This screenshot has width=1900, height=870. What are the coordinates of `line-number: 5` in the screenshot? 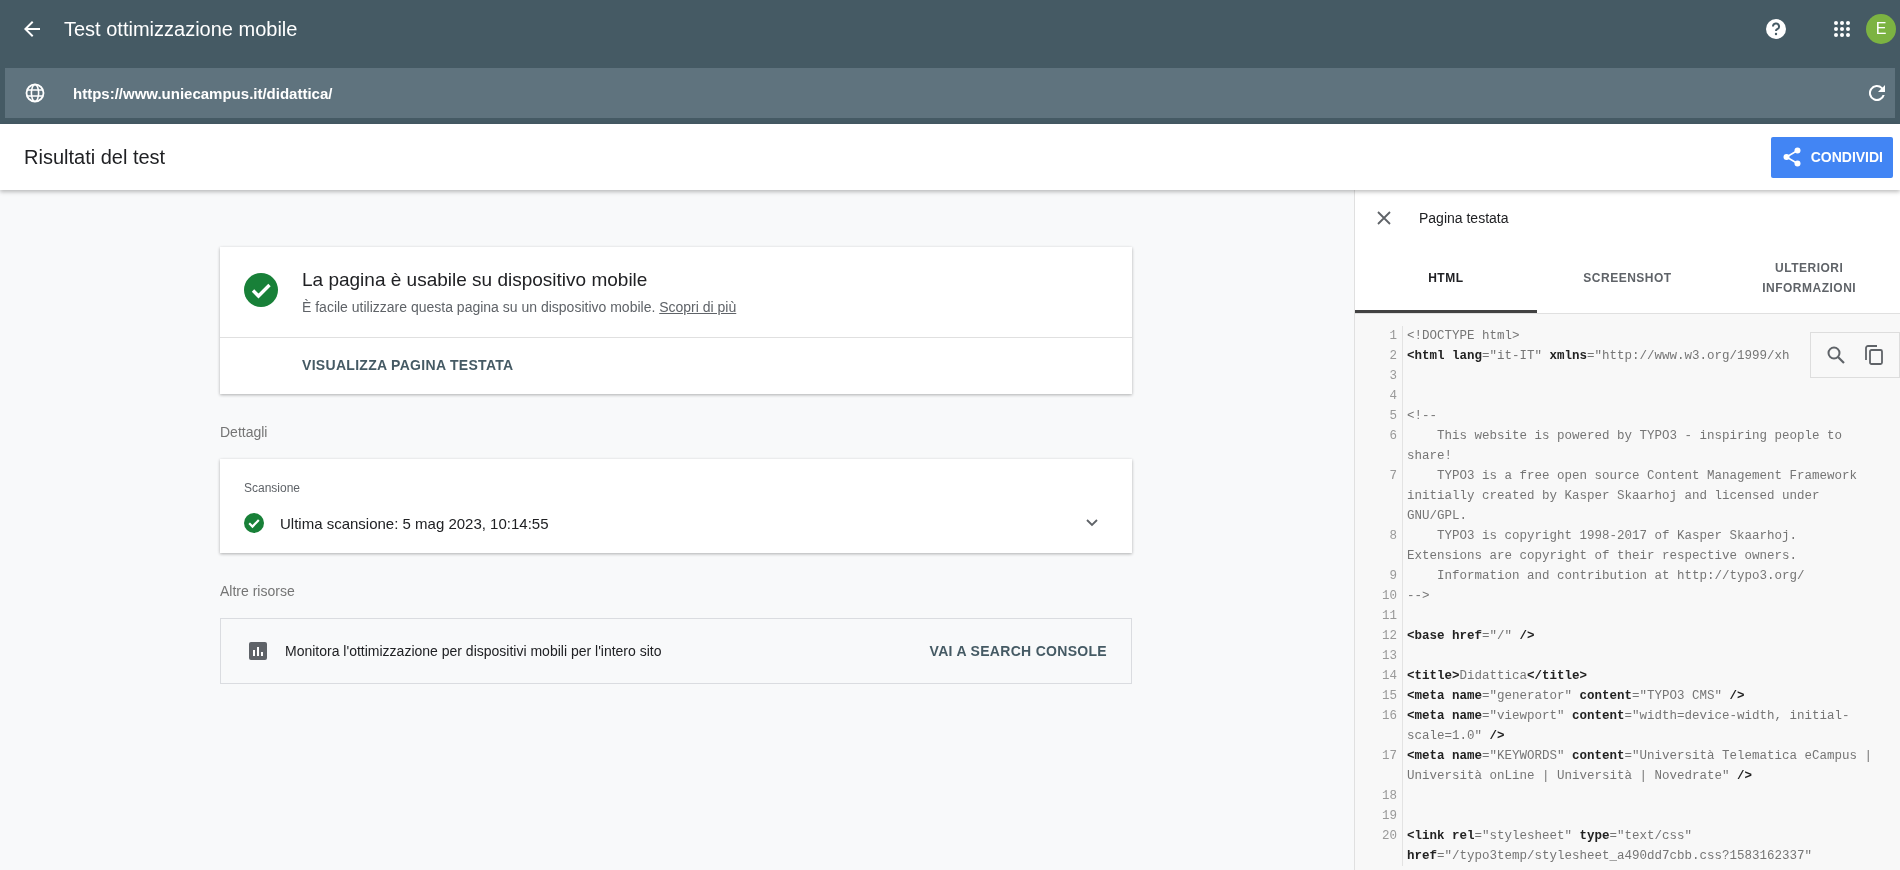 It's located at (1379, 416).